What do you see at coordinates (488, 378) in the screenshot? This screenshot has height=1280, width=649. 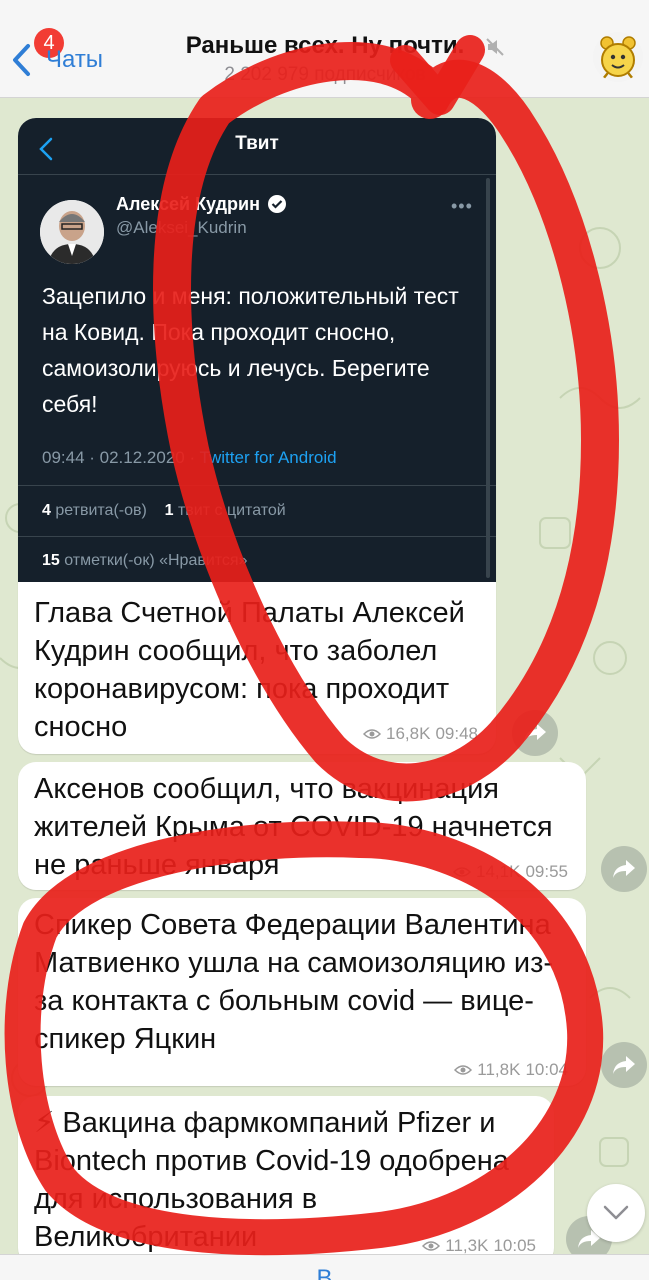 I see `tweet-scrollbar` at bounding box center [488, 378].